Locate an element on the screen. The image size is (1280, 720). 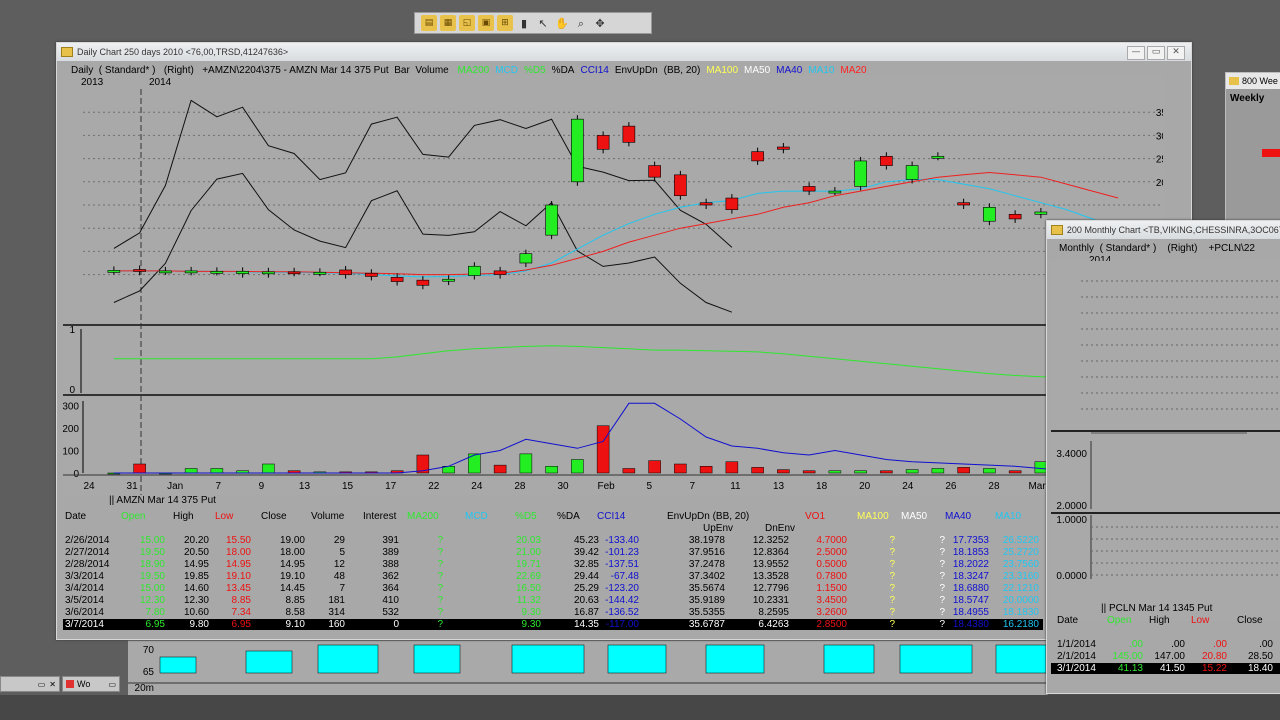
table-cell: 12 is located at coordinates (323, 564).